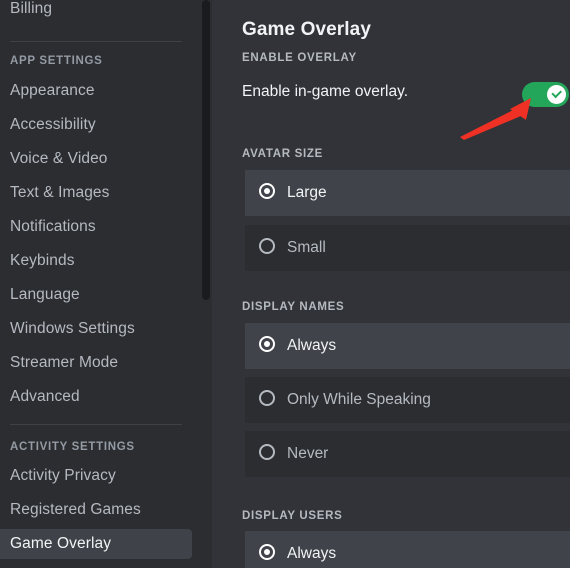 The height and width of the screenshot is (568, 570). I want to click on section-header-avatar-size: AVATAR SIZE, so click(282, 154).